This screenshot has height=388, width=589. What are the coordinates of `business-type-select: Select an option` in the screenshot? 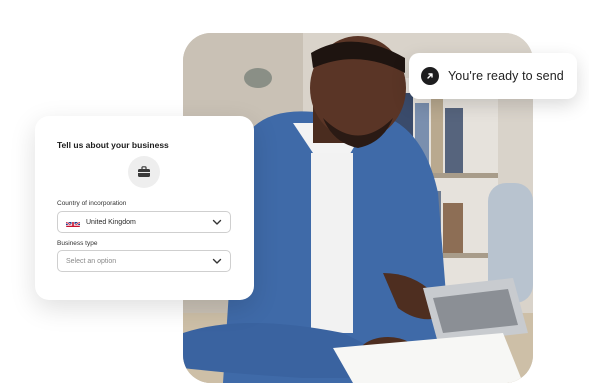 It's located at (144, 261).